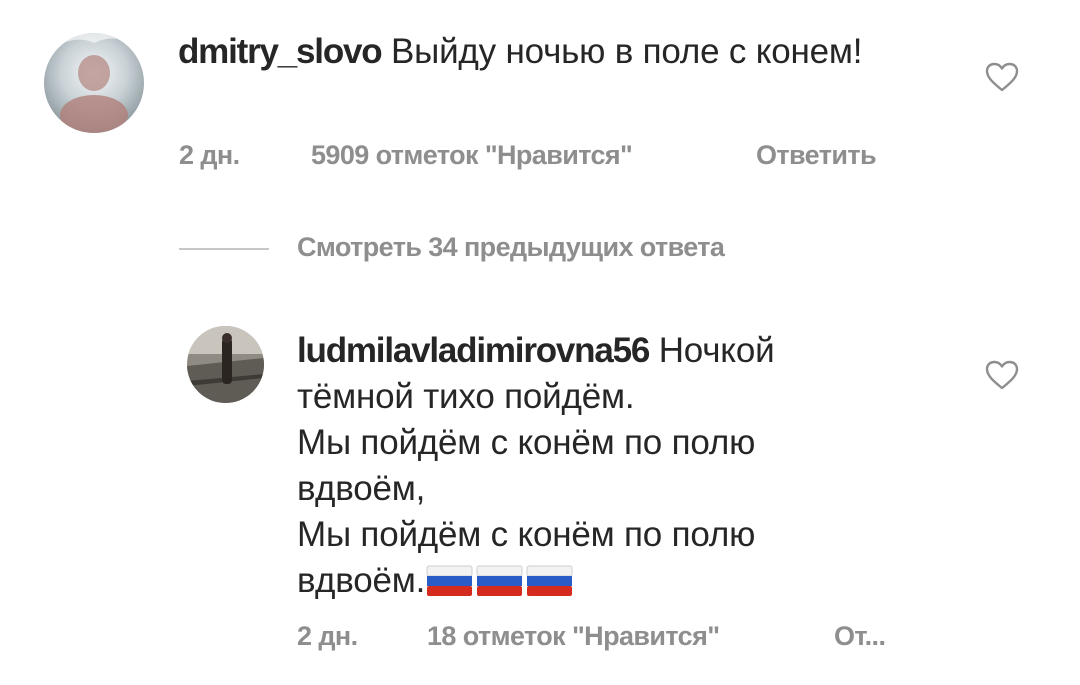 The width and height of the screenshot is (1080, 685). Describe the element at coordinates (499, 580) in the screenshot. I see `russia-flag-icon` at that location.